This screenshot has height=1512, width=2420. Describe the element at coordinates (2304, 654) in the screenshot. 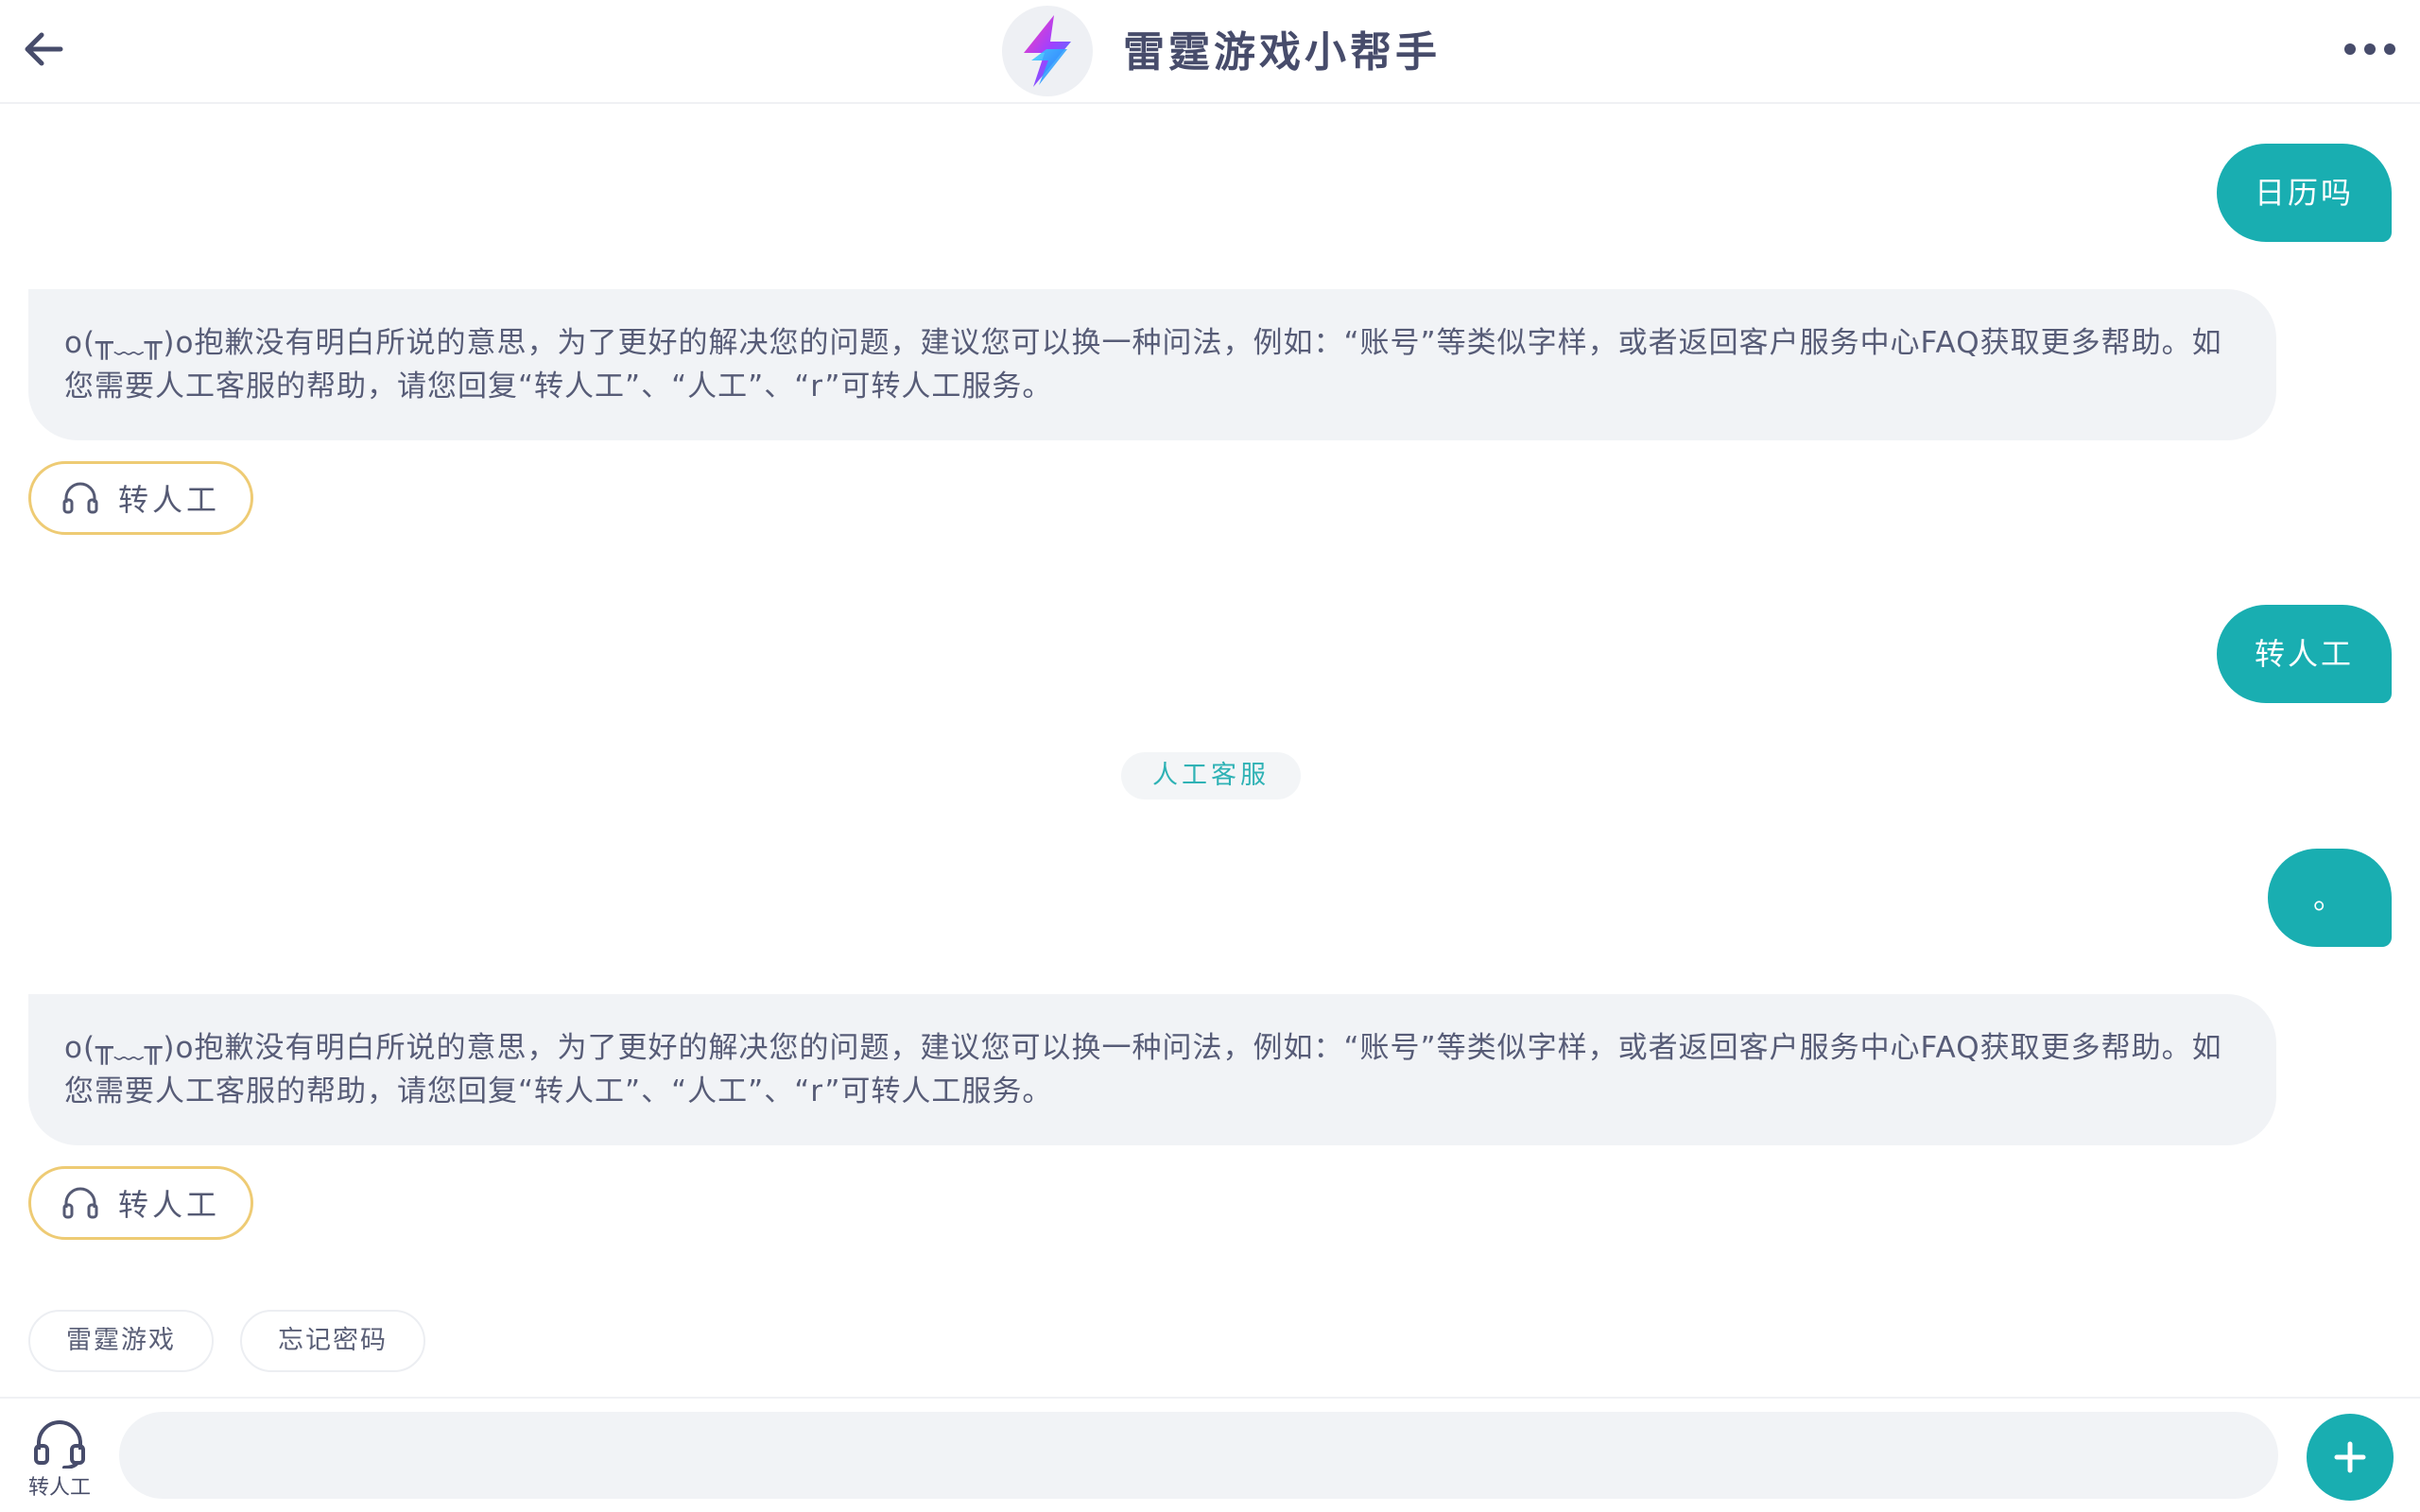

I see `user-message-bubble: 转人工` at that location.